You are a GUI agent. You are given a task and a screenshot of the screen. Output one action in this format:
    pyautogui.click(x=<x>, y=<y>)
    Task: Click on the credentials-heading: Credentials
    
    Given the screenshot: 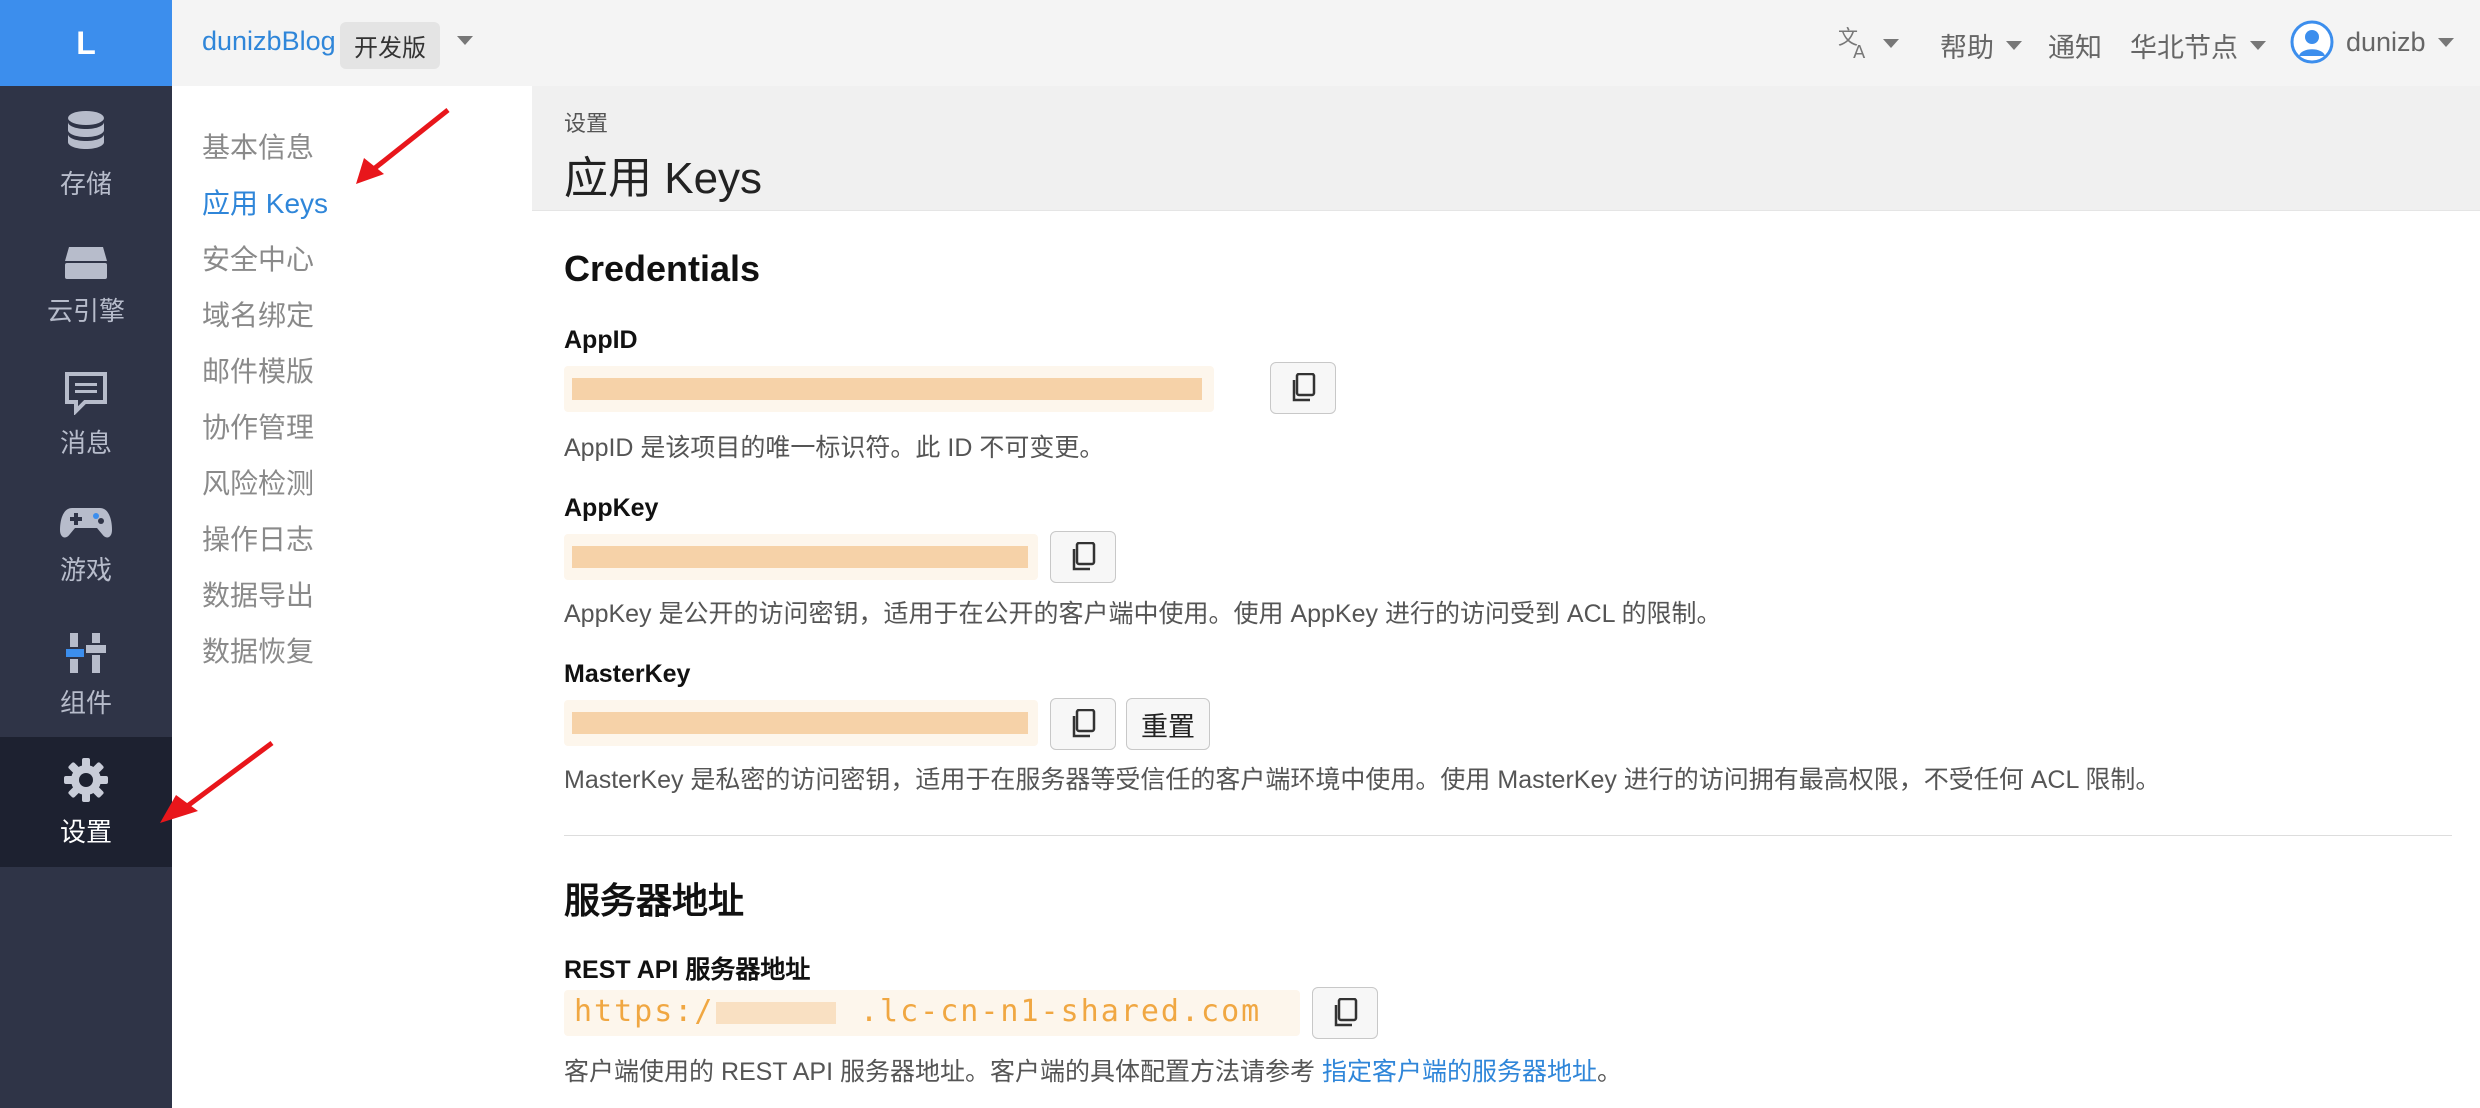 What is the action you would take?
    pyautogui.click(x=662, y=268)
    